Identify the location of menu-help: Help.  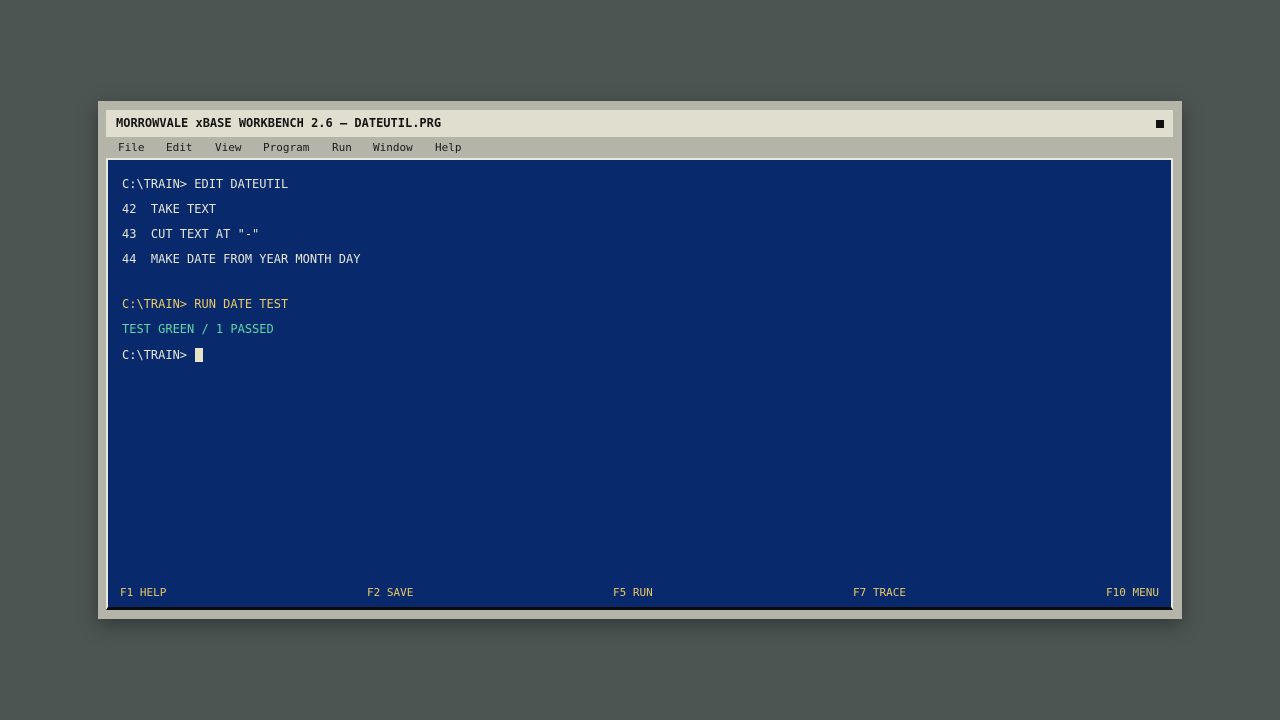
(448, 147).